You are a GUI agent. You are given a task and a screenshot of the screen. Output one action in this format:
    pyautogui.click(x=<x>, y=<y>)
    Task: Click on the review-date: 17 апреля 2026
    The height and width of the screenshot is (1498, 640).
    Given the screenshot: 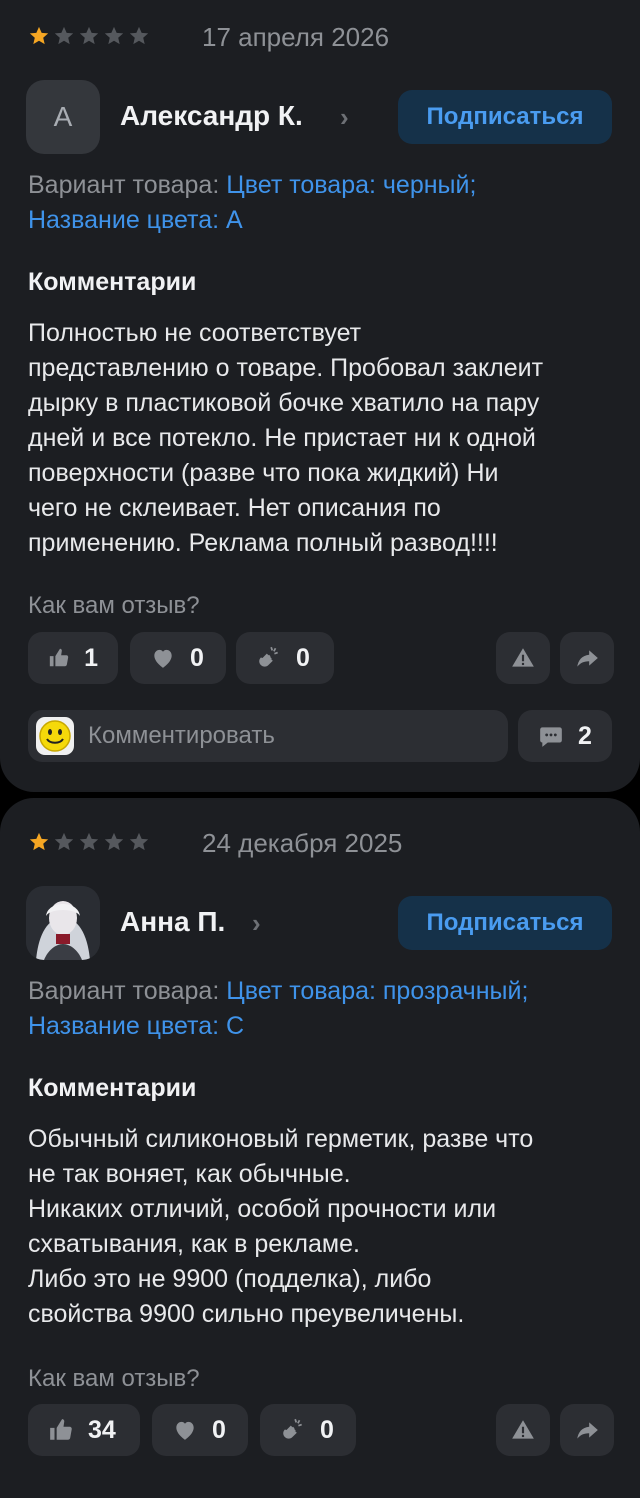 What is the action you would take?
    pyautogui.click(x=296, y=37)
    